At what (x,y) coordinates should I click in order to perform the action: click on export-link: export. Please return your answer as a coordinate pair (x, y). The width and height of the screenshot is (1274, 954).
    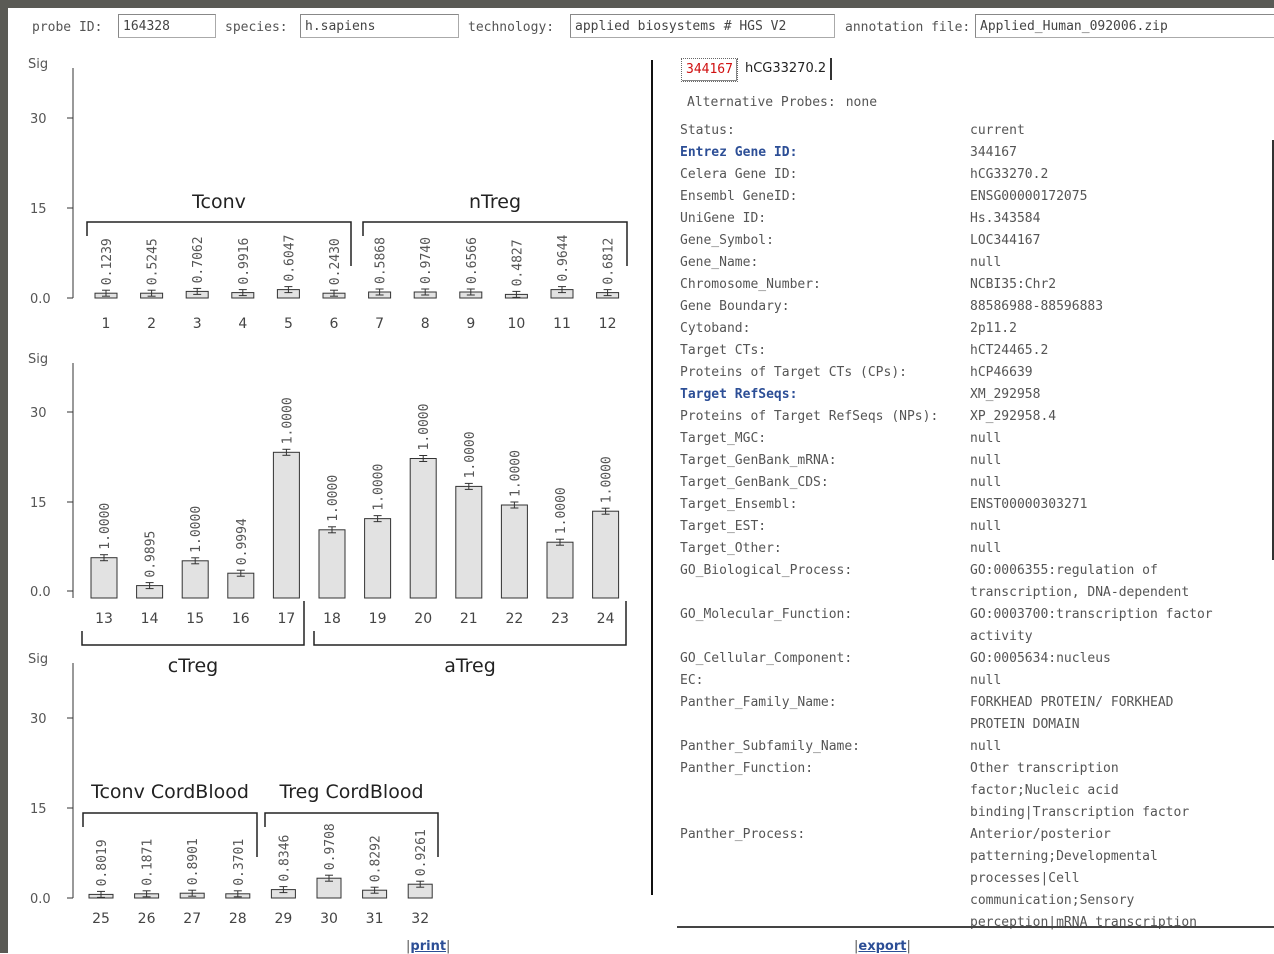
    Looking at the image, I should click on (882, 946).